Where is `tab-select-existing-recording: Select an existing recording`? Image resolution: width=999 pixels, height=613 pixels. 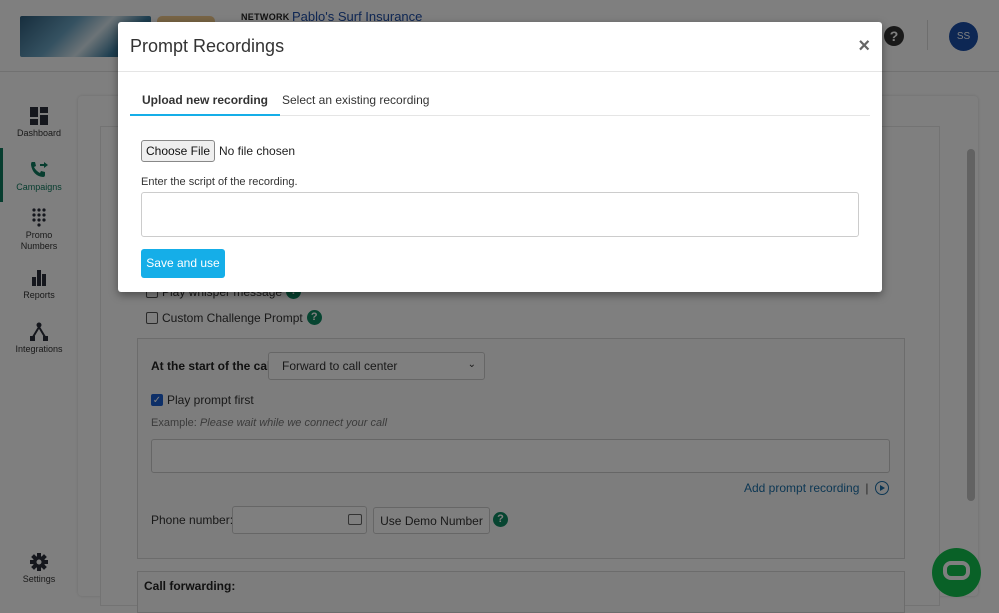
tab-select-existing-recording: Select an existing recording is located at coordinates (355, 100).